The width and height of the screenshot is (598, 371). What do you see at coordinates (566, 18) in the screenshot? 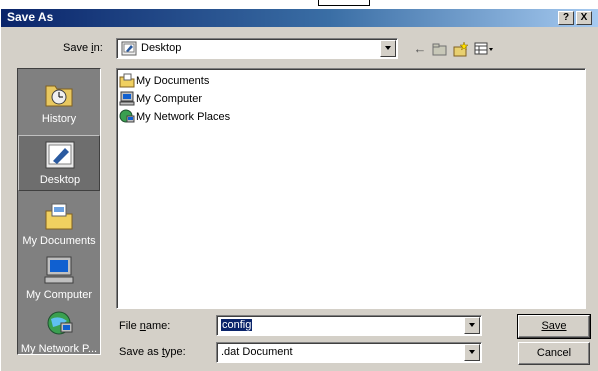
I see `help-button: ?` at bounding box center [566, 18].